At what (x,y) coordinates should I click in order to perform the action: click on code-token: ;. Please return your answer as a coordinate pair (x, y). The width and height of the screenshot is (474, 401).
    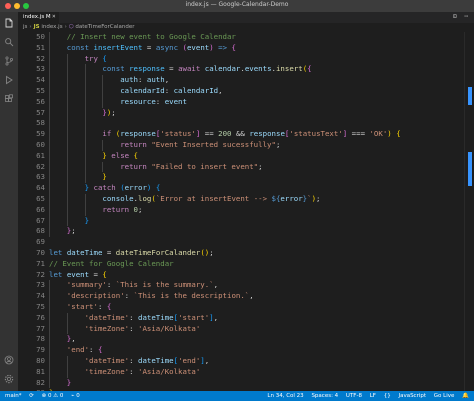
    Looking at the image, I should click on (260, 166).